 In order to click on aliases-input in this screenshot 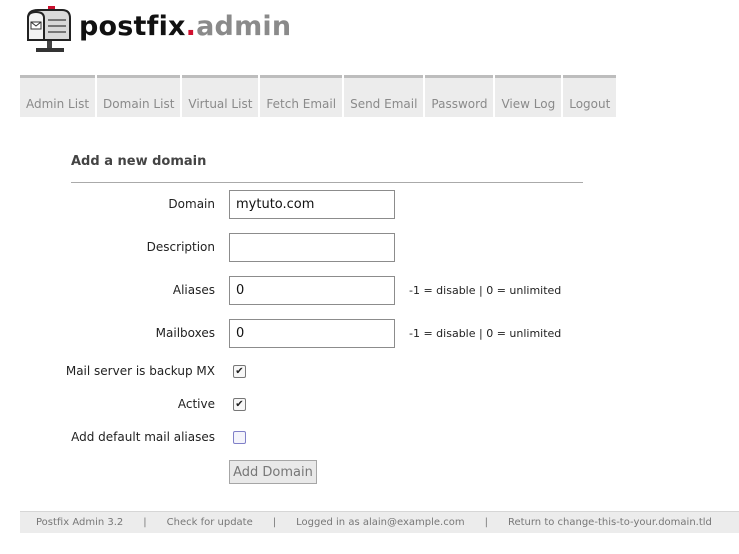, I will do `click(312, 290)`.